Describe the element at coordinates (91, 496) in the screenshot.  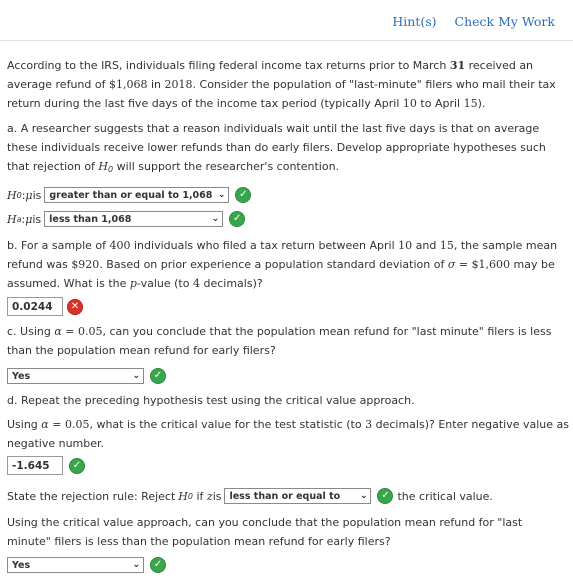
I see `rejection-rule-text: State the rejection rule: Reject` at that location.